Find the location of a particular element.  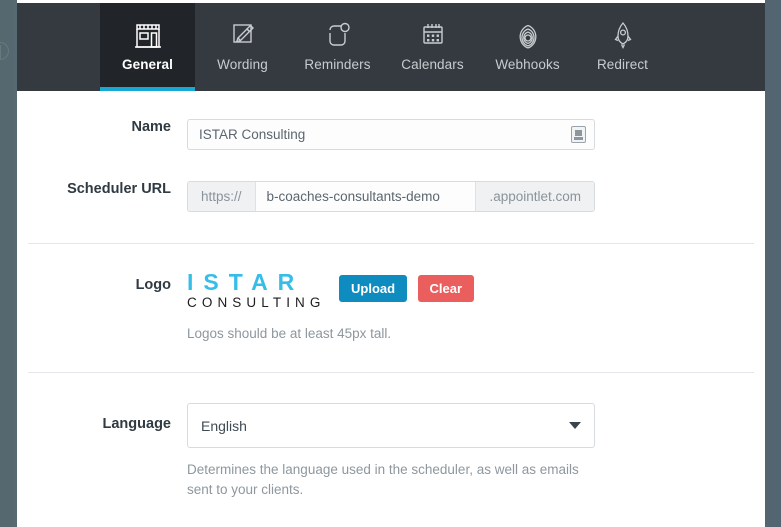

right-edge-rail is located at coordinates (773, 263).